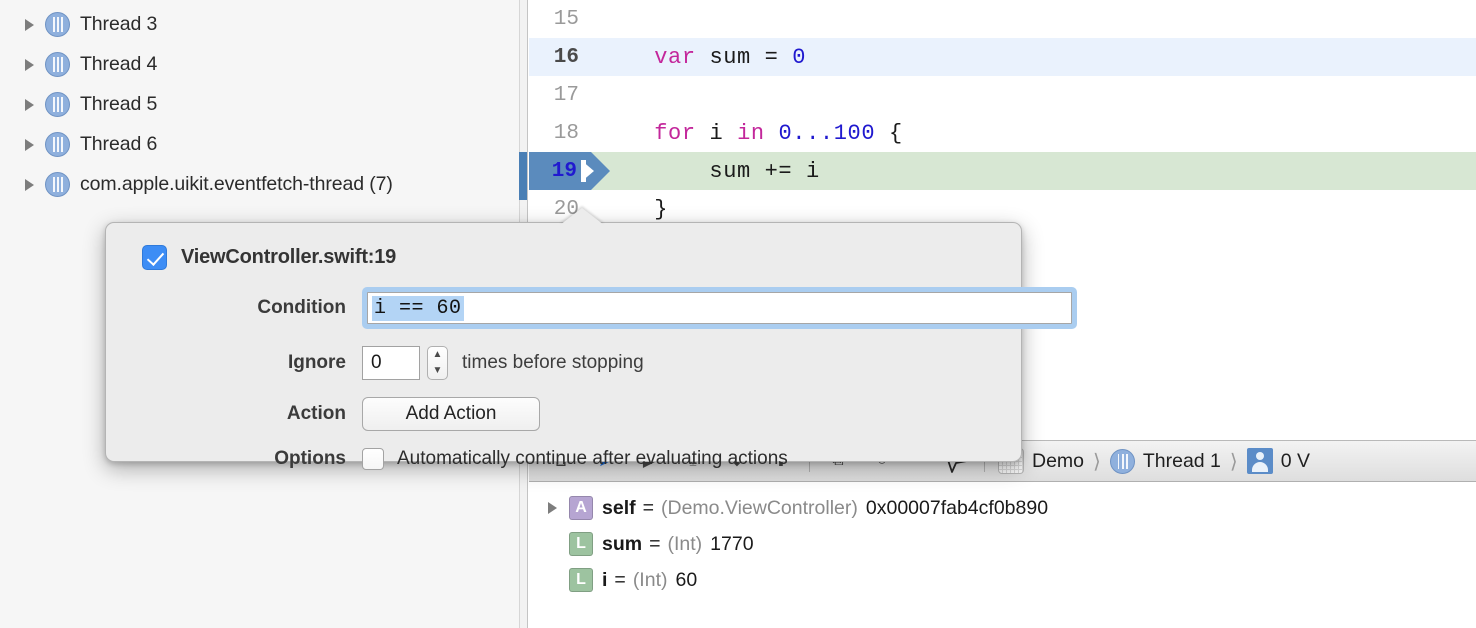  I want to click on thread-label: Thread 4, so click(119, 63).